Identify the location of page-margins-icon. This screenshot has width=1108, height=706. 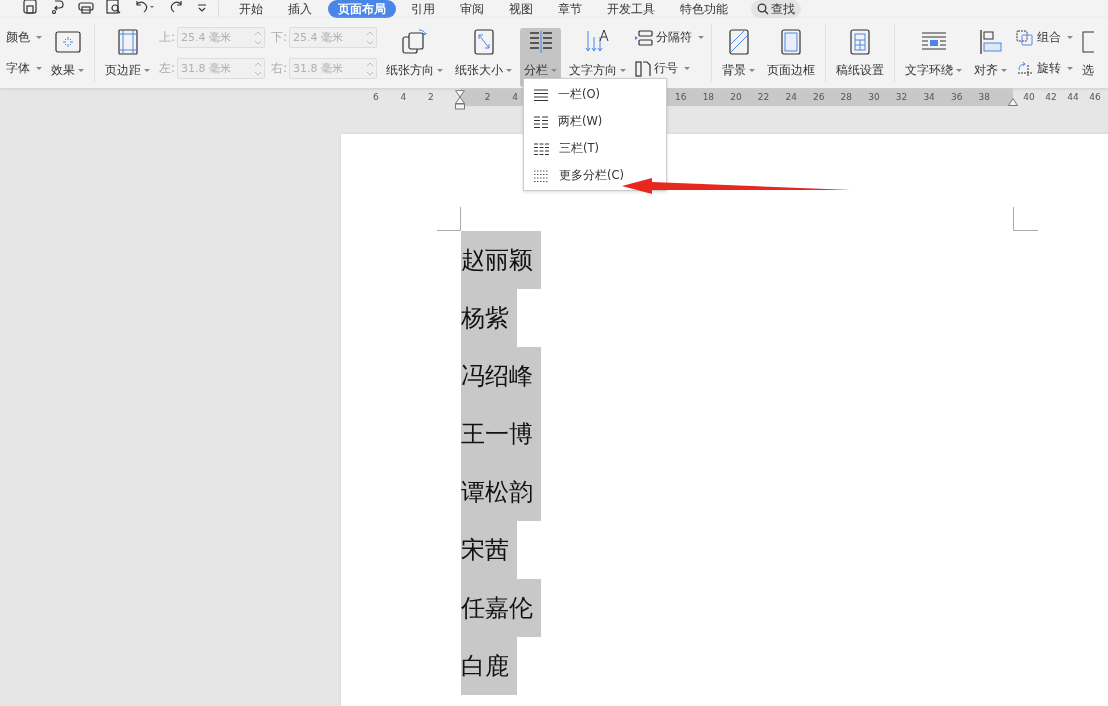
(127, 42).